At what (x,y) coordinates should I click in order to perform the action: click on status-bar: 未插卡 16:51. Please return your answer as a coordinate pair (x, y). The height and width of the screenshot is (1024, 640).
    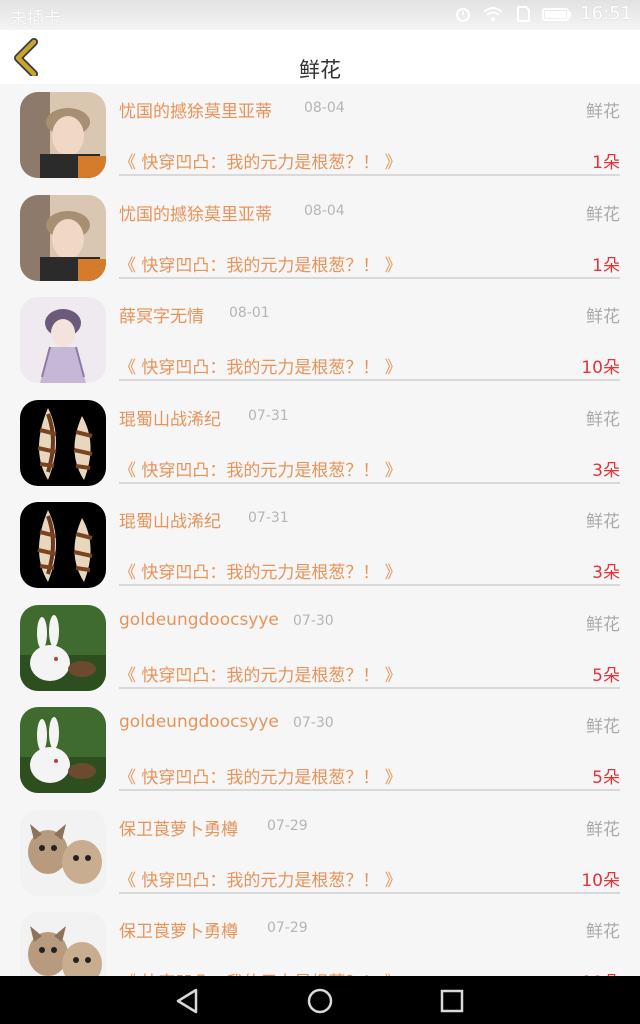
    Looking at the image, I should click on (320, 15).